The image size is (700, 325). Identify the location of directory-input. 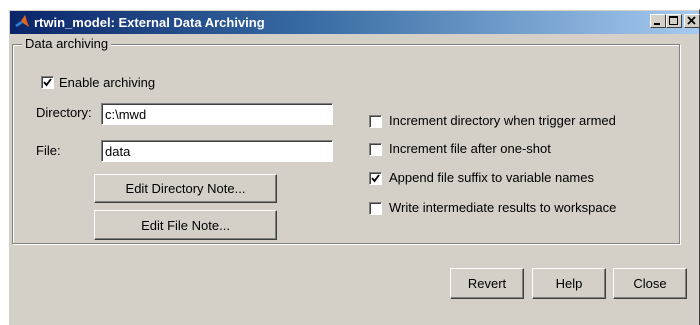
(217, 114).